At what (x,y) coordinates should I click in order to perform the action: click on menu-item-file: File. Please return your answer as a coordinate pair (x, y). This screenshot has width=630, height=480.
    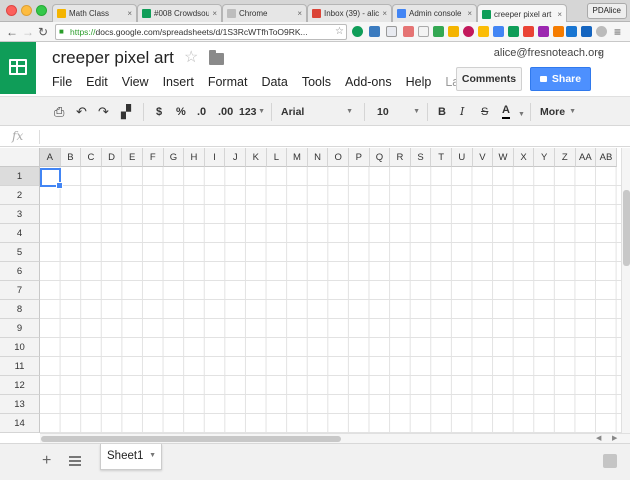
    Looking at the image, I should click on (62, 82).